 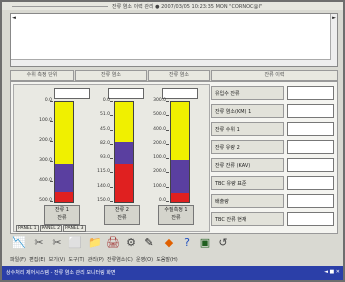 I want to click on readout-row: 유입수 잔류, so click(x=272, y=93).